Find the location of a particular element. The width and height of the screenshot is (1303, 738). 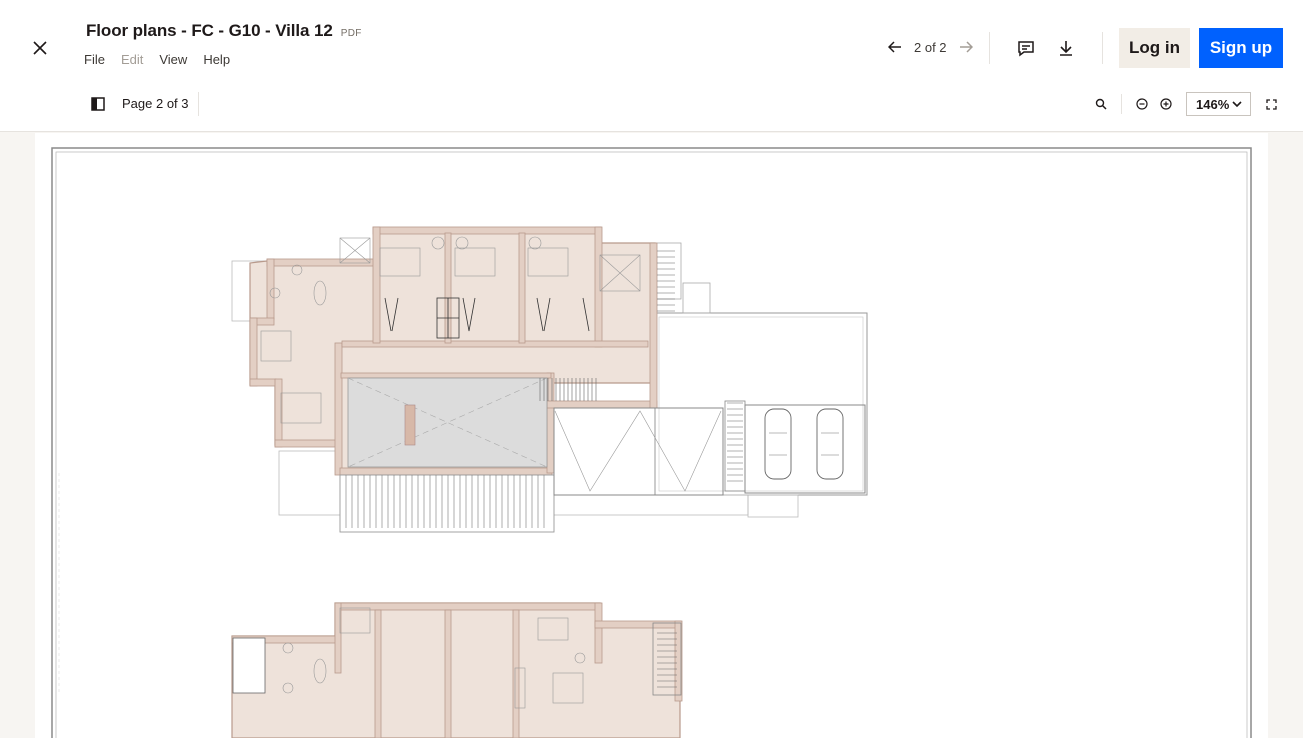

login-button: Log in is located at coordinates (1154, 48).